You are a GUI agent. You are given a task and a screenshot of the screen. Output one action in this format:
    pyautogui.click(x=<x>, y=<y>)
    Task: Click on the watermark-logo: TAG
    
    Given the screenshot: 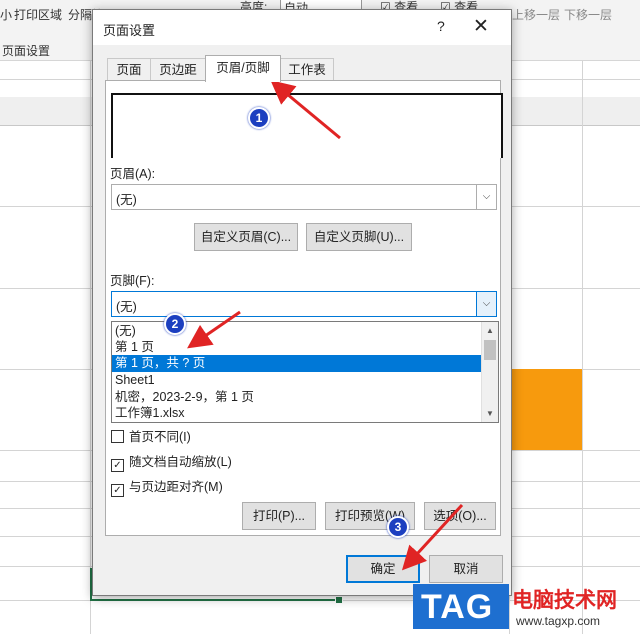 What is the action you would take?
    pyautogui.click(x=461, y=606)
    